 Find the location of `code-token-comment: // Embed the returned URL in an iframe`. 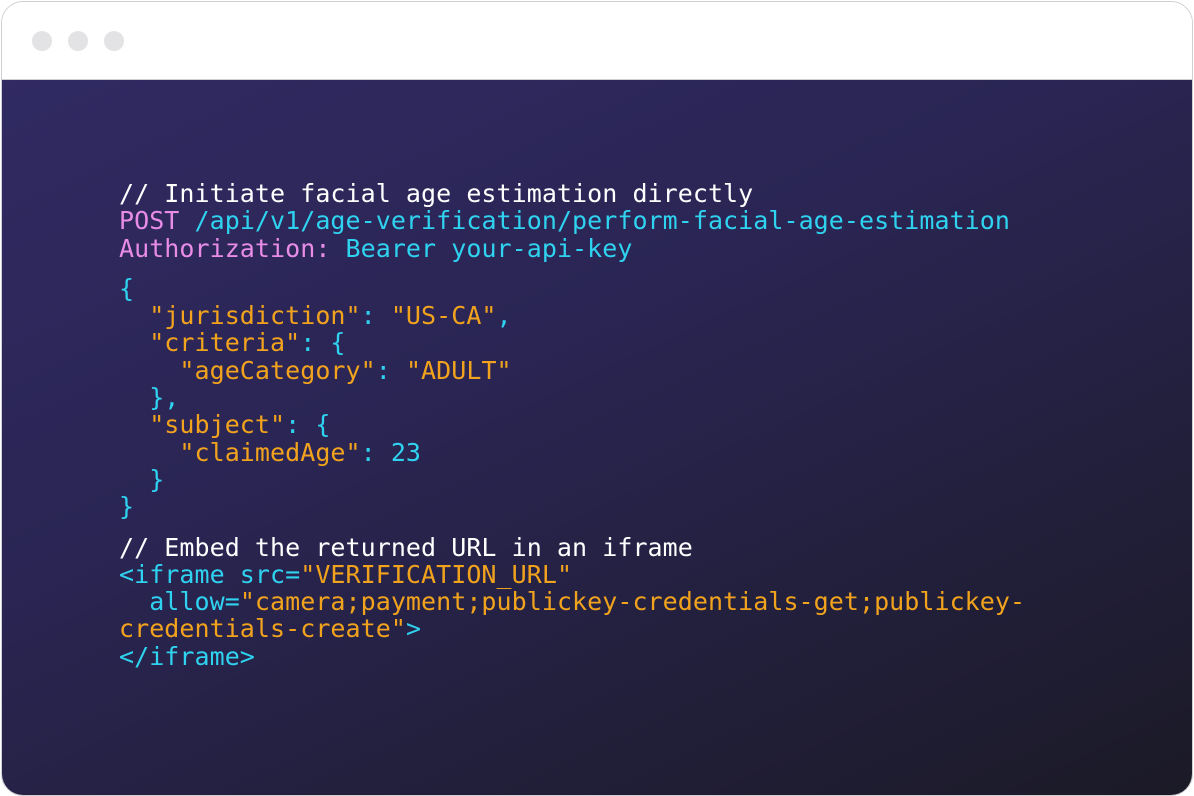

code-token-comment: // Embed the returned URL in an iframe is located at coordinates (406, 547).